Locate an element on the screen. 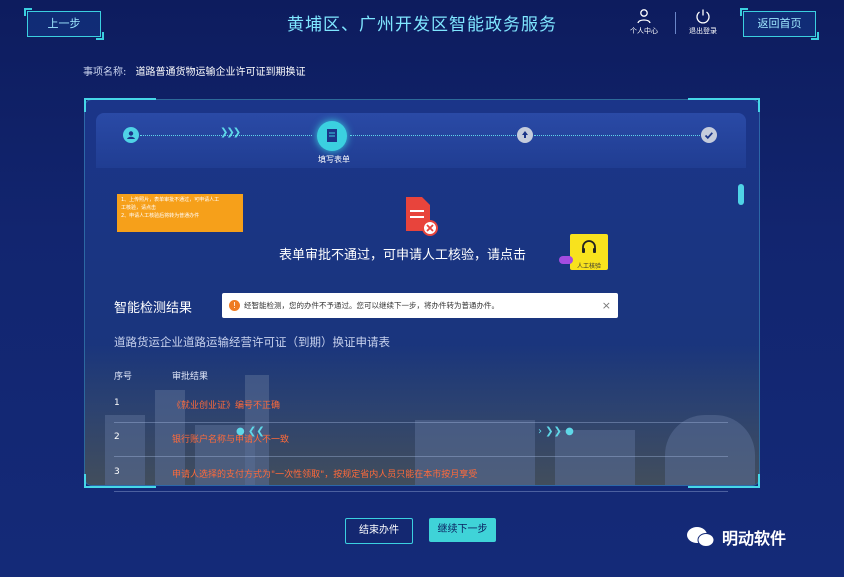 The width and height of the screenshot is (844, 577). col-header-index: 序号 is located at coordinates (123, 377).